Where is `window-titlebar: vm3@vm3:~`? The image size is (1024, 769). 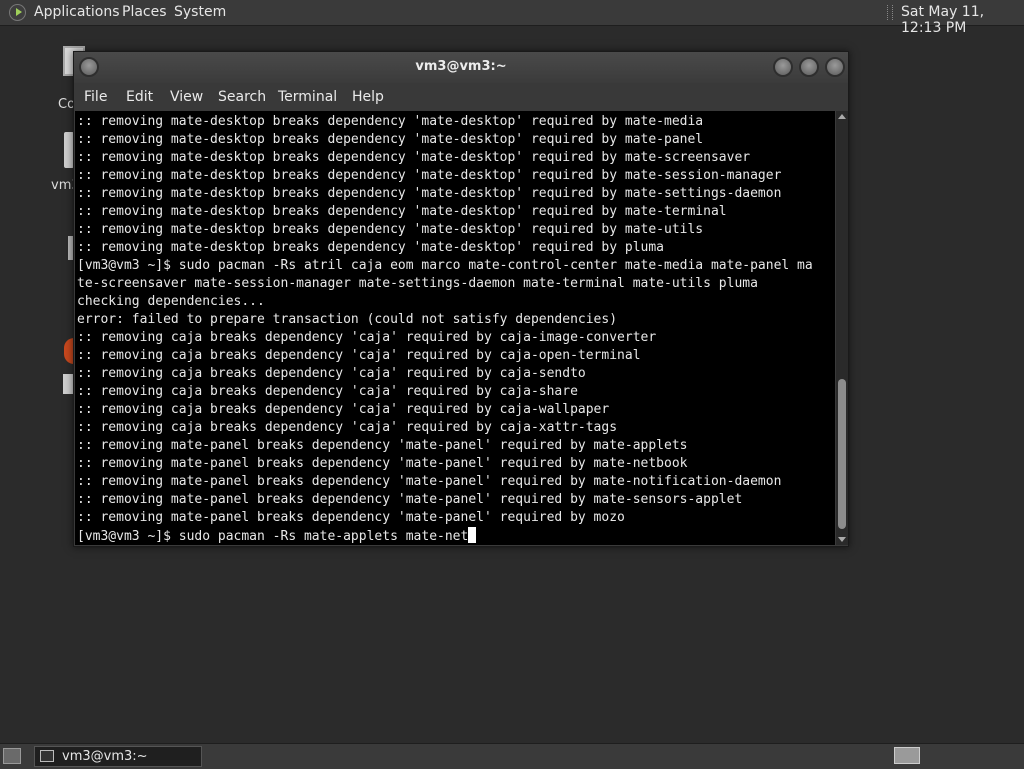 window-titlebar: vm3@vm3:~ is located at coordinates (461, 67).